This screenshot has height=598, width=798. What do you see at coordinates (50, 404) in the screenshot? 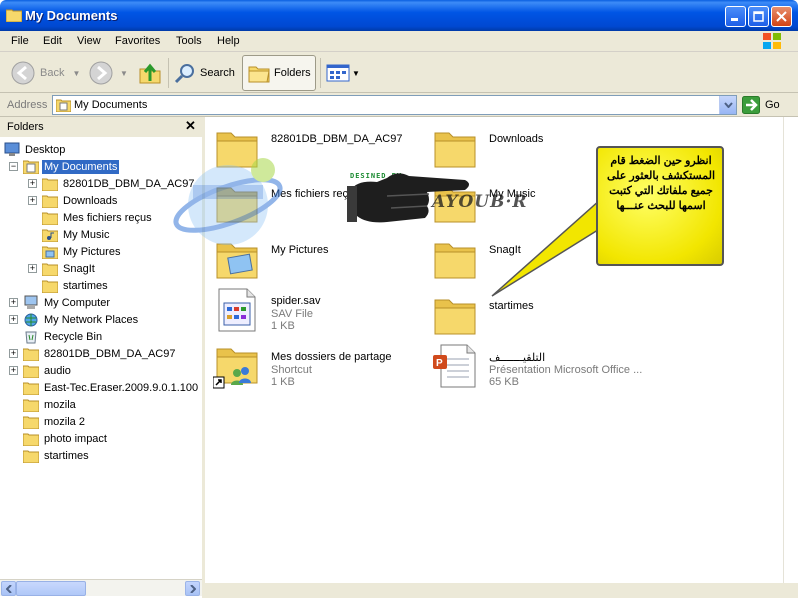
I see `tree-item-folder: mozila` at bounding box center [50, 404].